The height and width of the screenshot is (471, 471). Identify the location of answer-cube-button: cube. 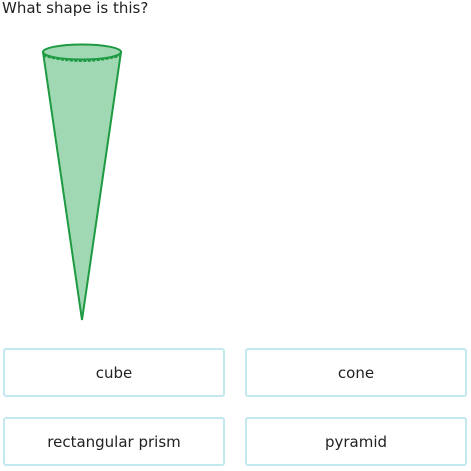
(114, 372).